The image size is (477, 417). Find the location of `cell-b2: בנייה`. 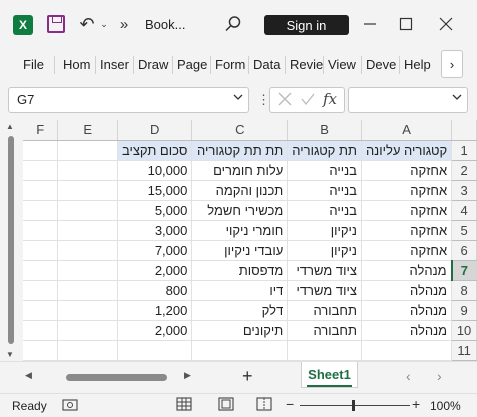

cell-b2: בנייה is located at coordinates (324, 170).